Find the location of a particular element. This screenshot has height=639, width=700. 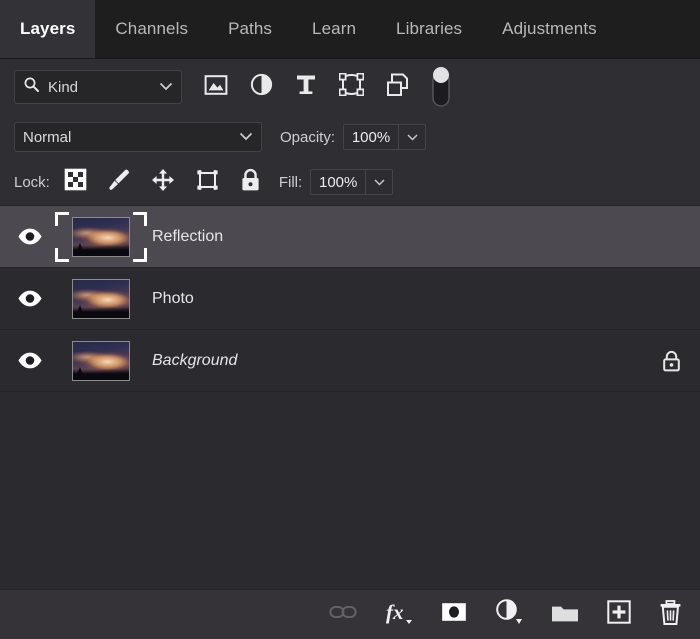

tab-libraries-label: Libraries is located at coordinates (429, 28).